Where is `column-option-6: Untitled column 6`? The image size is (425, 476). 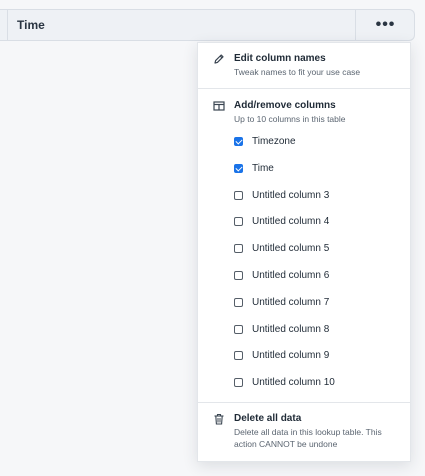 column-option-6: Untitled column 6 is located at coordinates (281, 275).